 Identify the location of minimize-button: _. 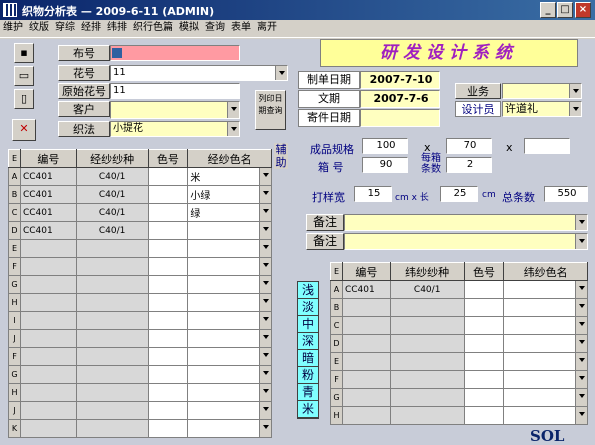
(548, 10).